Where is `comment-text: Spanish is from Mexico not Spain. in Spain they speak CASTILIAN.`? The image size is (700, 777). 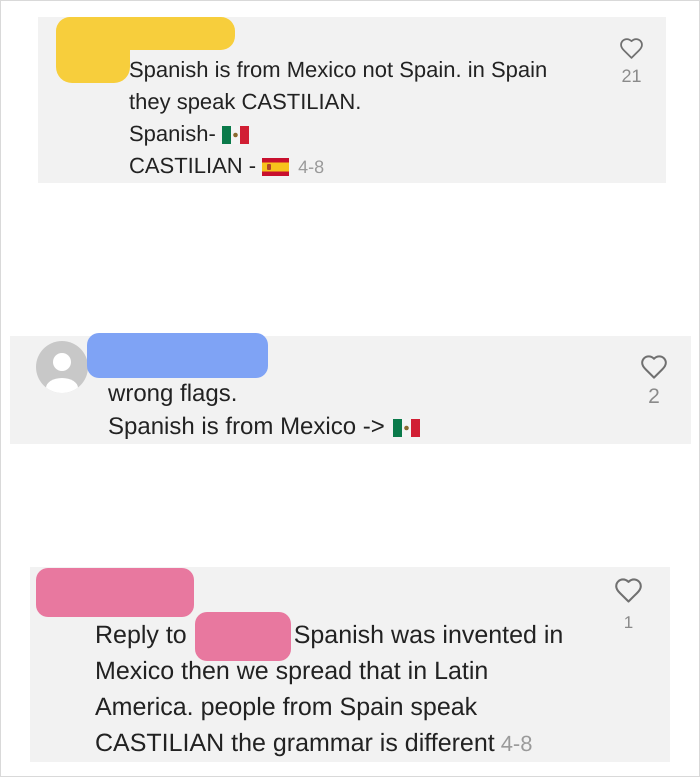
comment-text: Spanish is from Mexico not Spain. in Spain they speak CASTILIAN. is located at coordinates (338, 85).